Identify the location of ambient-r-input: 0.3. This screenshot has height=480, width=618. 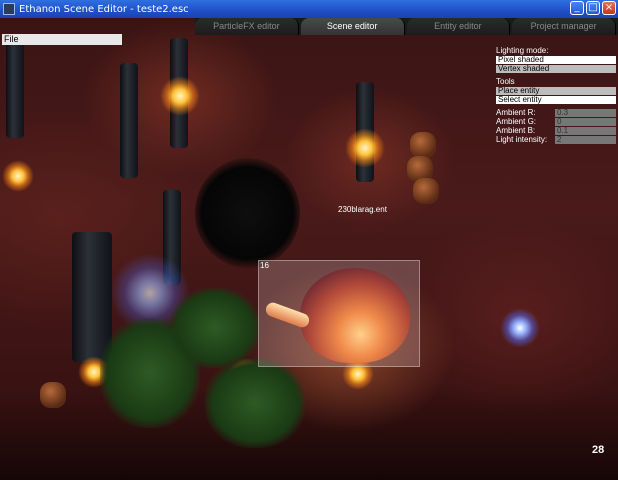
(585, 113).